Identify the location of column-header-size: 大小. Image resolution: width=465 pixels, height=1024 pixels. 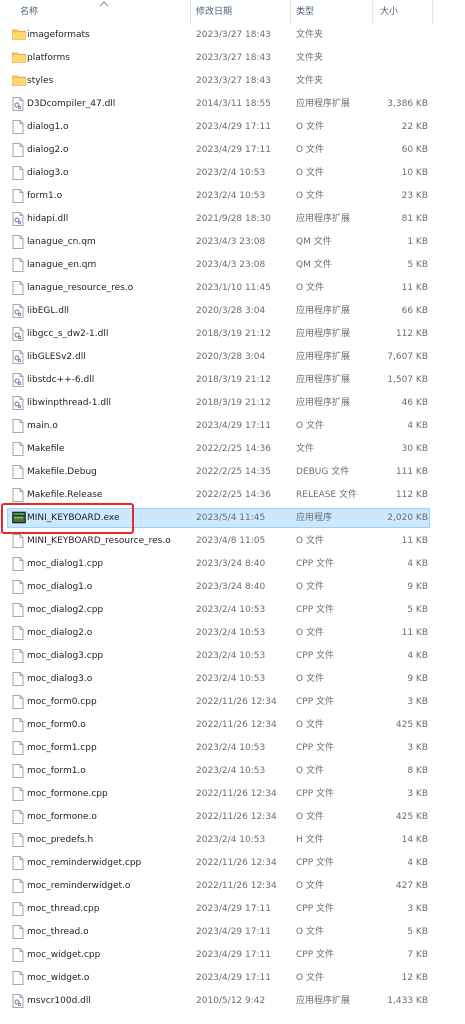
(389, 12).